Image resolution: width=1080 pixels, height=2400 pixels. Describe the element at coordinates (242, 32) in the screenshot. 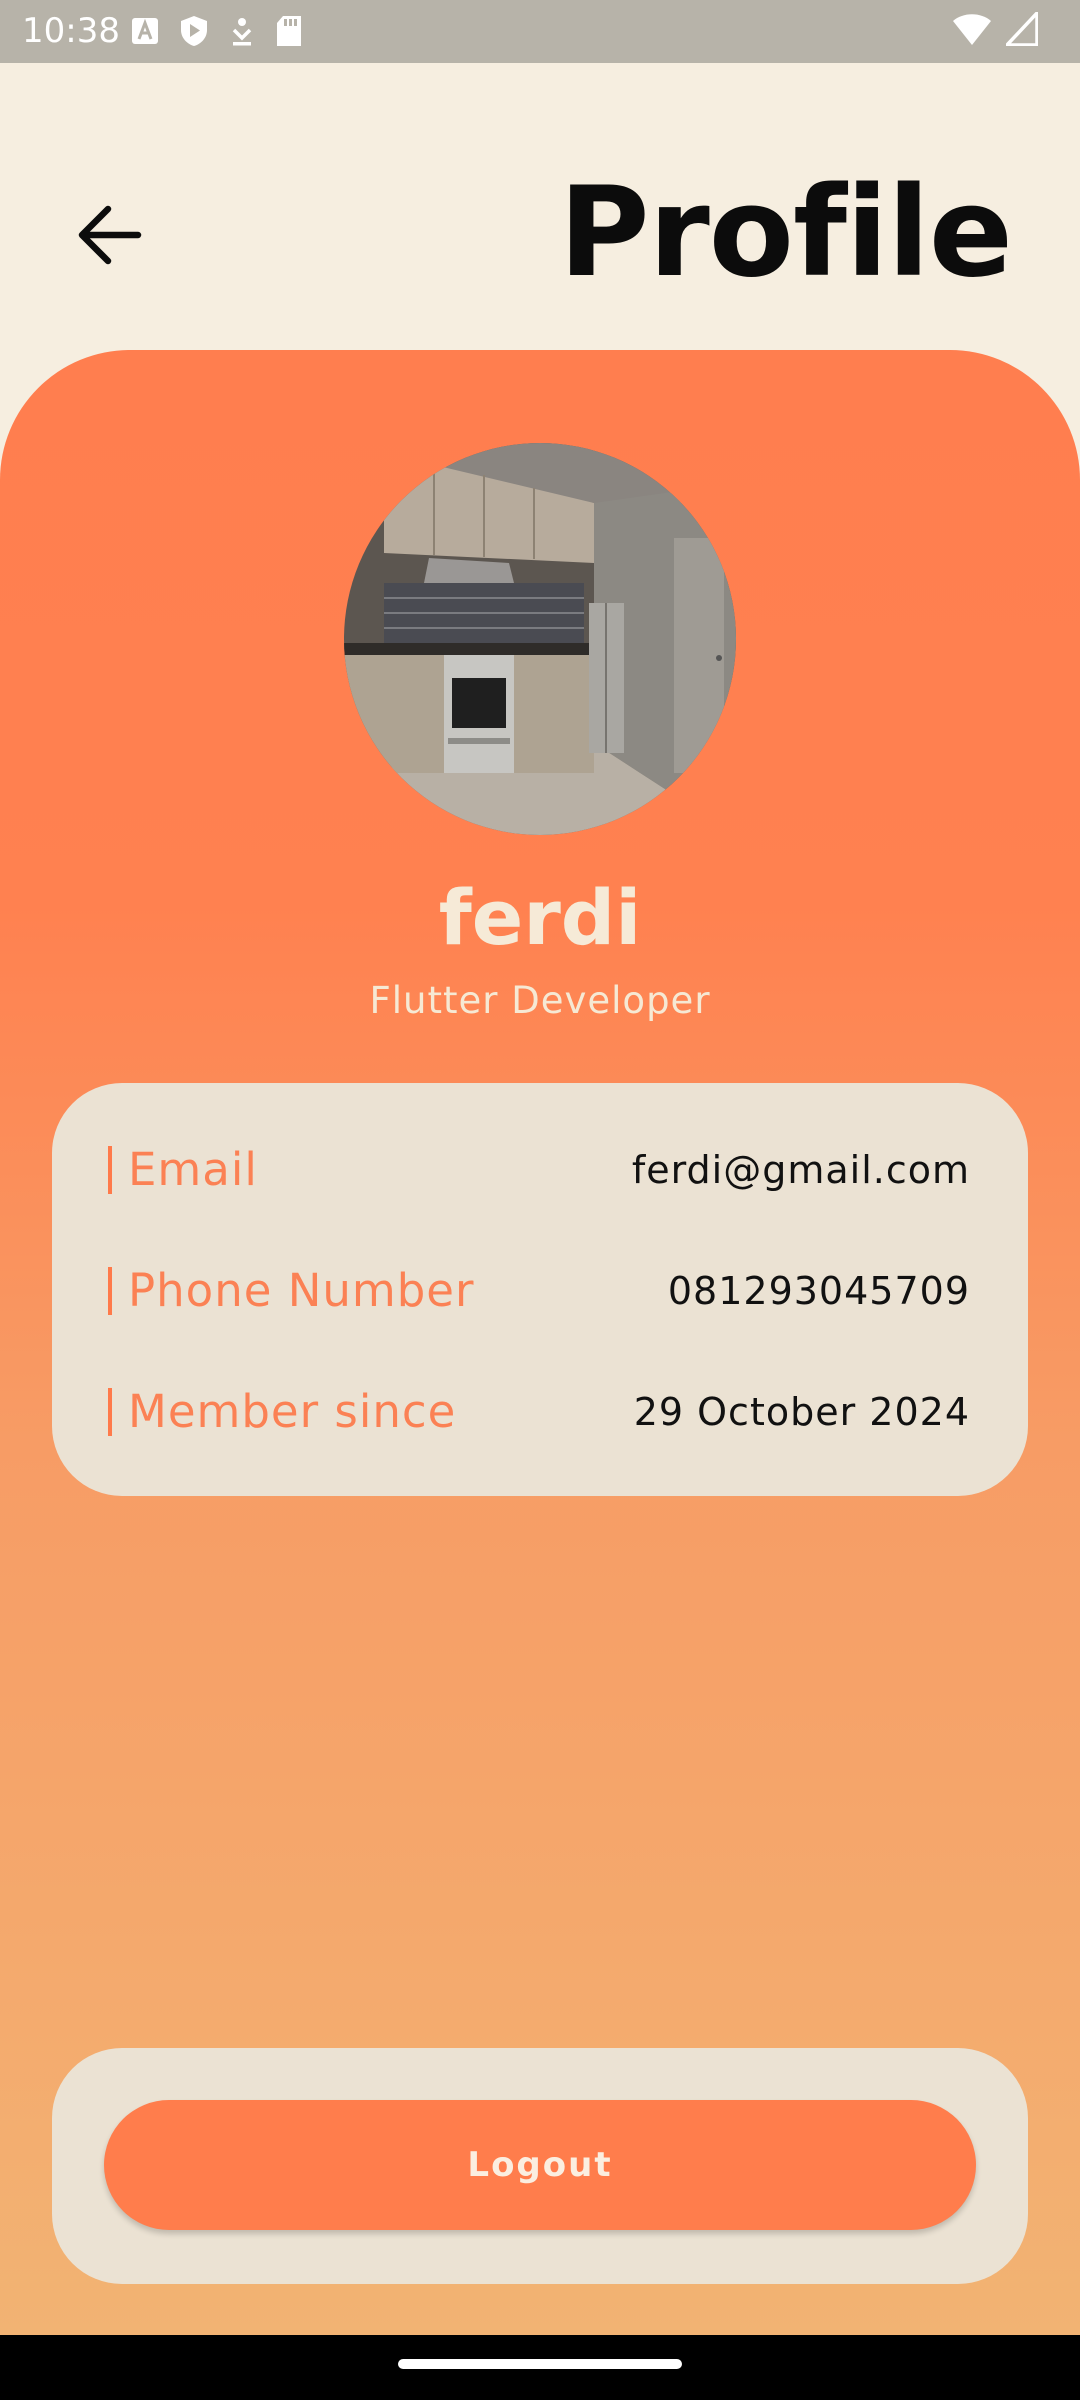

I see `download-icon` at that location.